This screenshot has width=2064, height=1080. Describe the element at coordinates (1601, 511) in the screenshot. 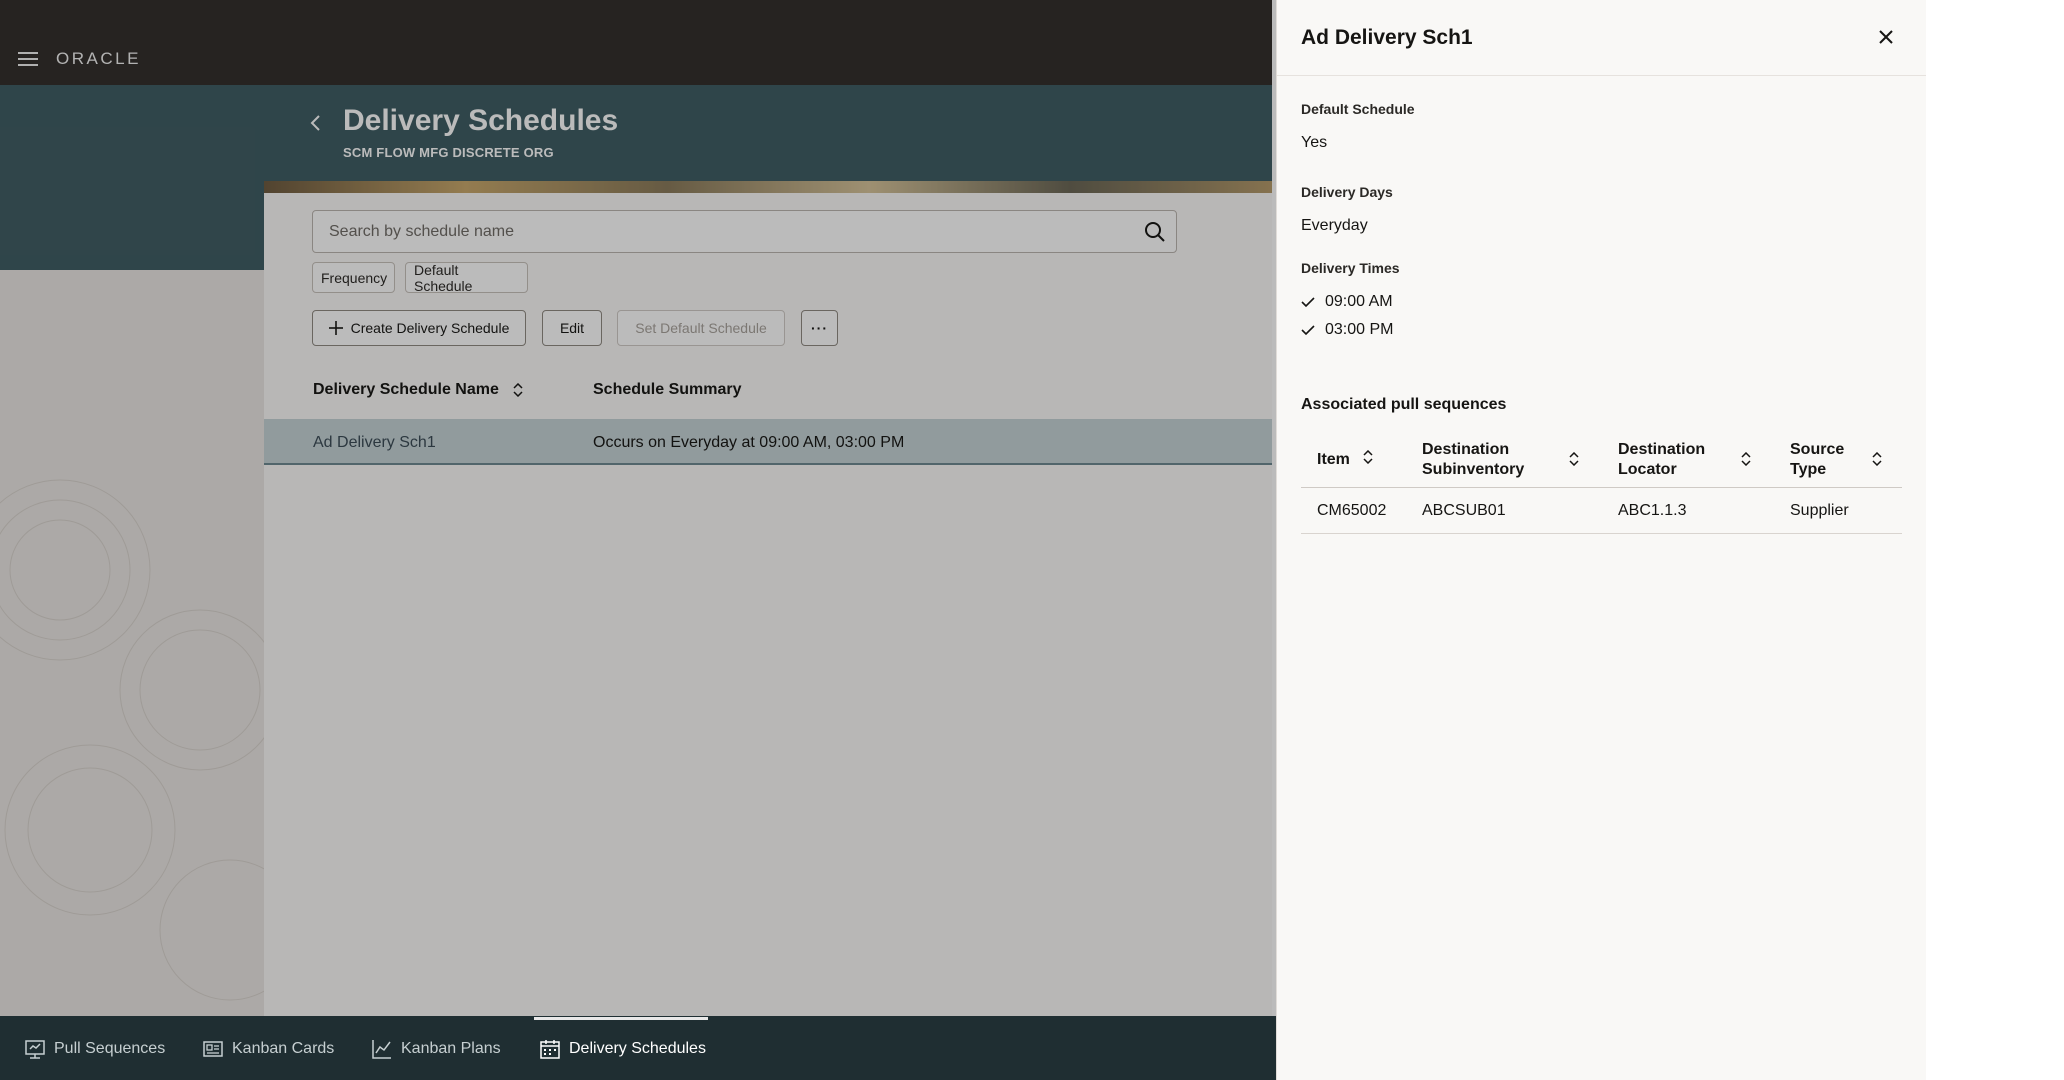

I see `table-row: CM65002 ABCSUB01 ABC1.1.3 Supplier` at that location.